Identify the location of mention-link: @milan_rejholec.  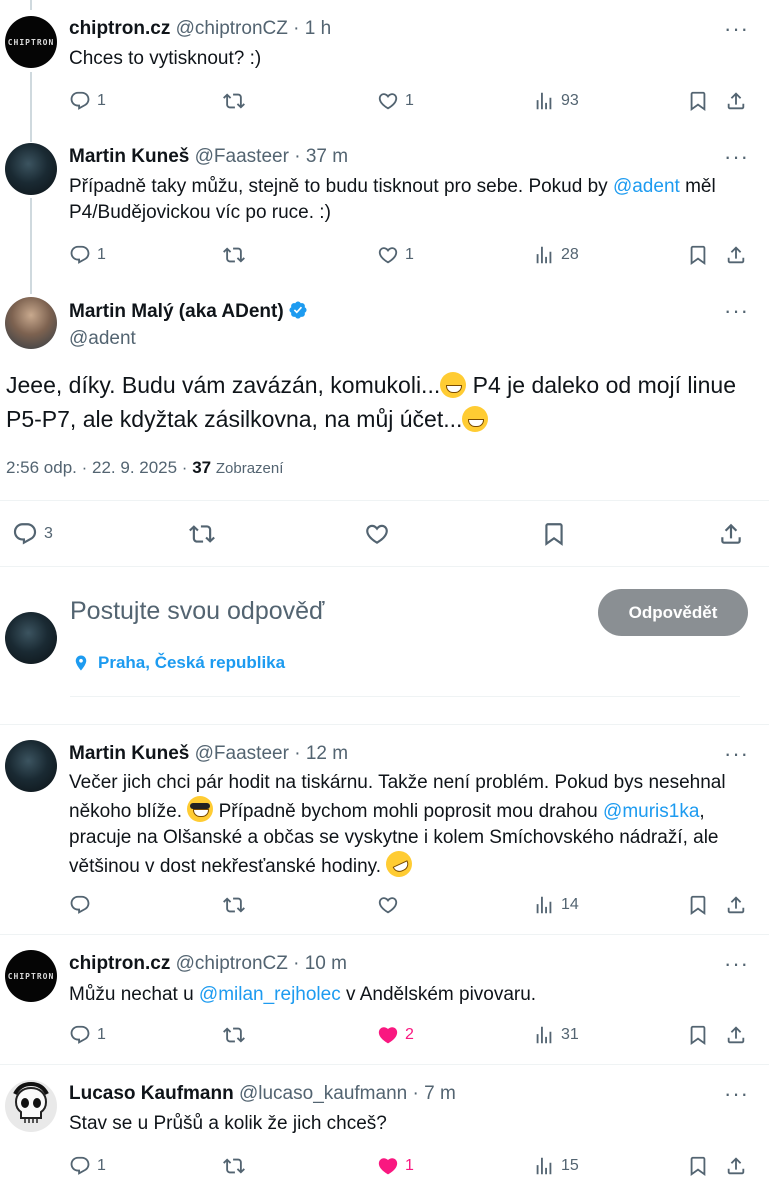
(270, 994).